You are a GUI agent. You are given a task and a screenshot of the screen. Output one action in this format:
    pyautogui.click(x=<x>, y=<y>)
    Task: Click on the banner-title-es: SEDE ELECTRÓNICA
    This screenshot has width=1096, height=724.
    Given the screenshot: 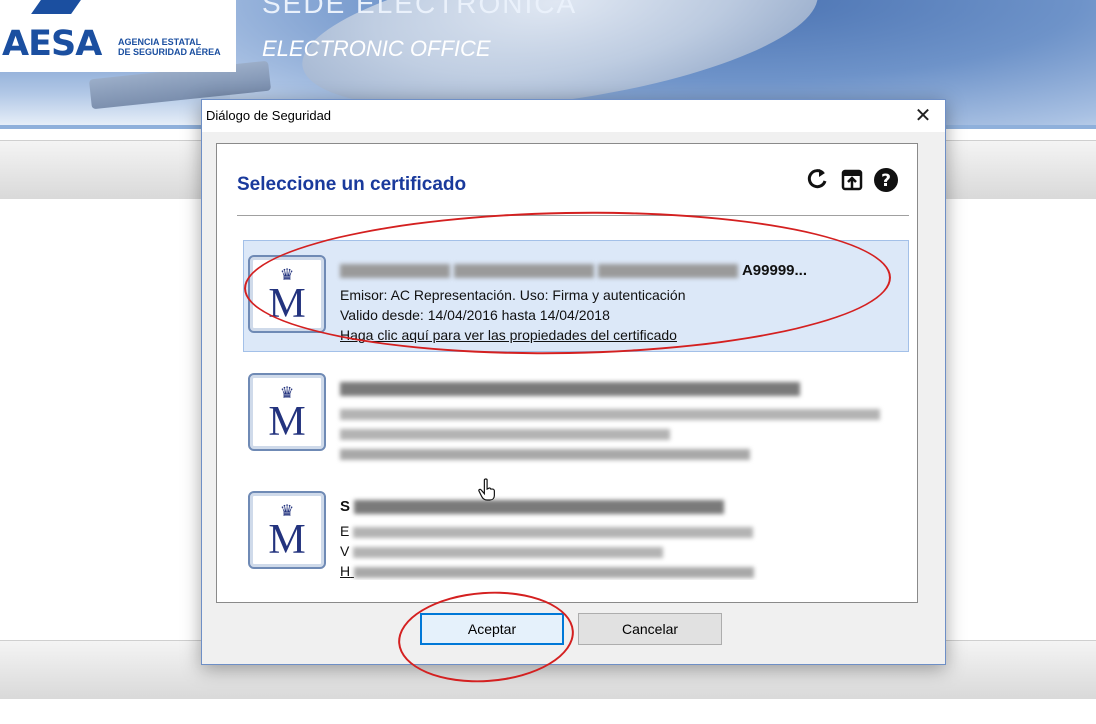 What is the action you would take?
    pyautogui.click(x=420, y=9)
    